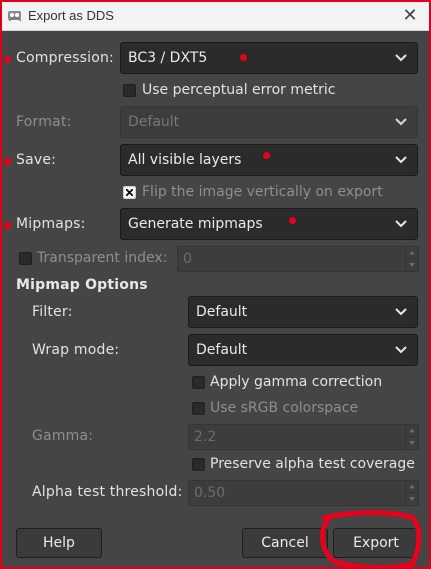  What do you see at coordinates (154, 122) in the screenshot?
I see `format-value: Default` at bounding box center [154, 122].